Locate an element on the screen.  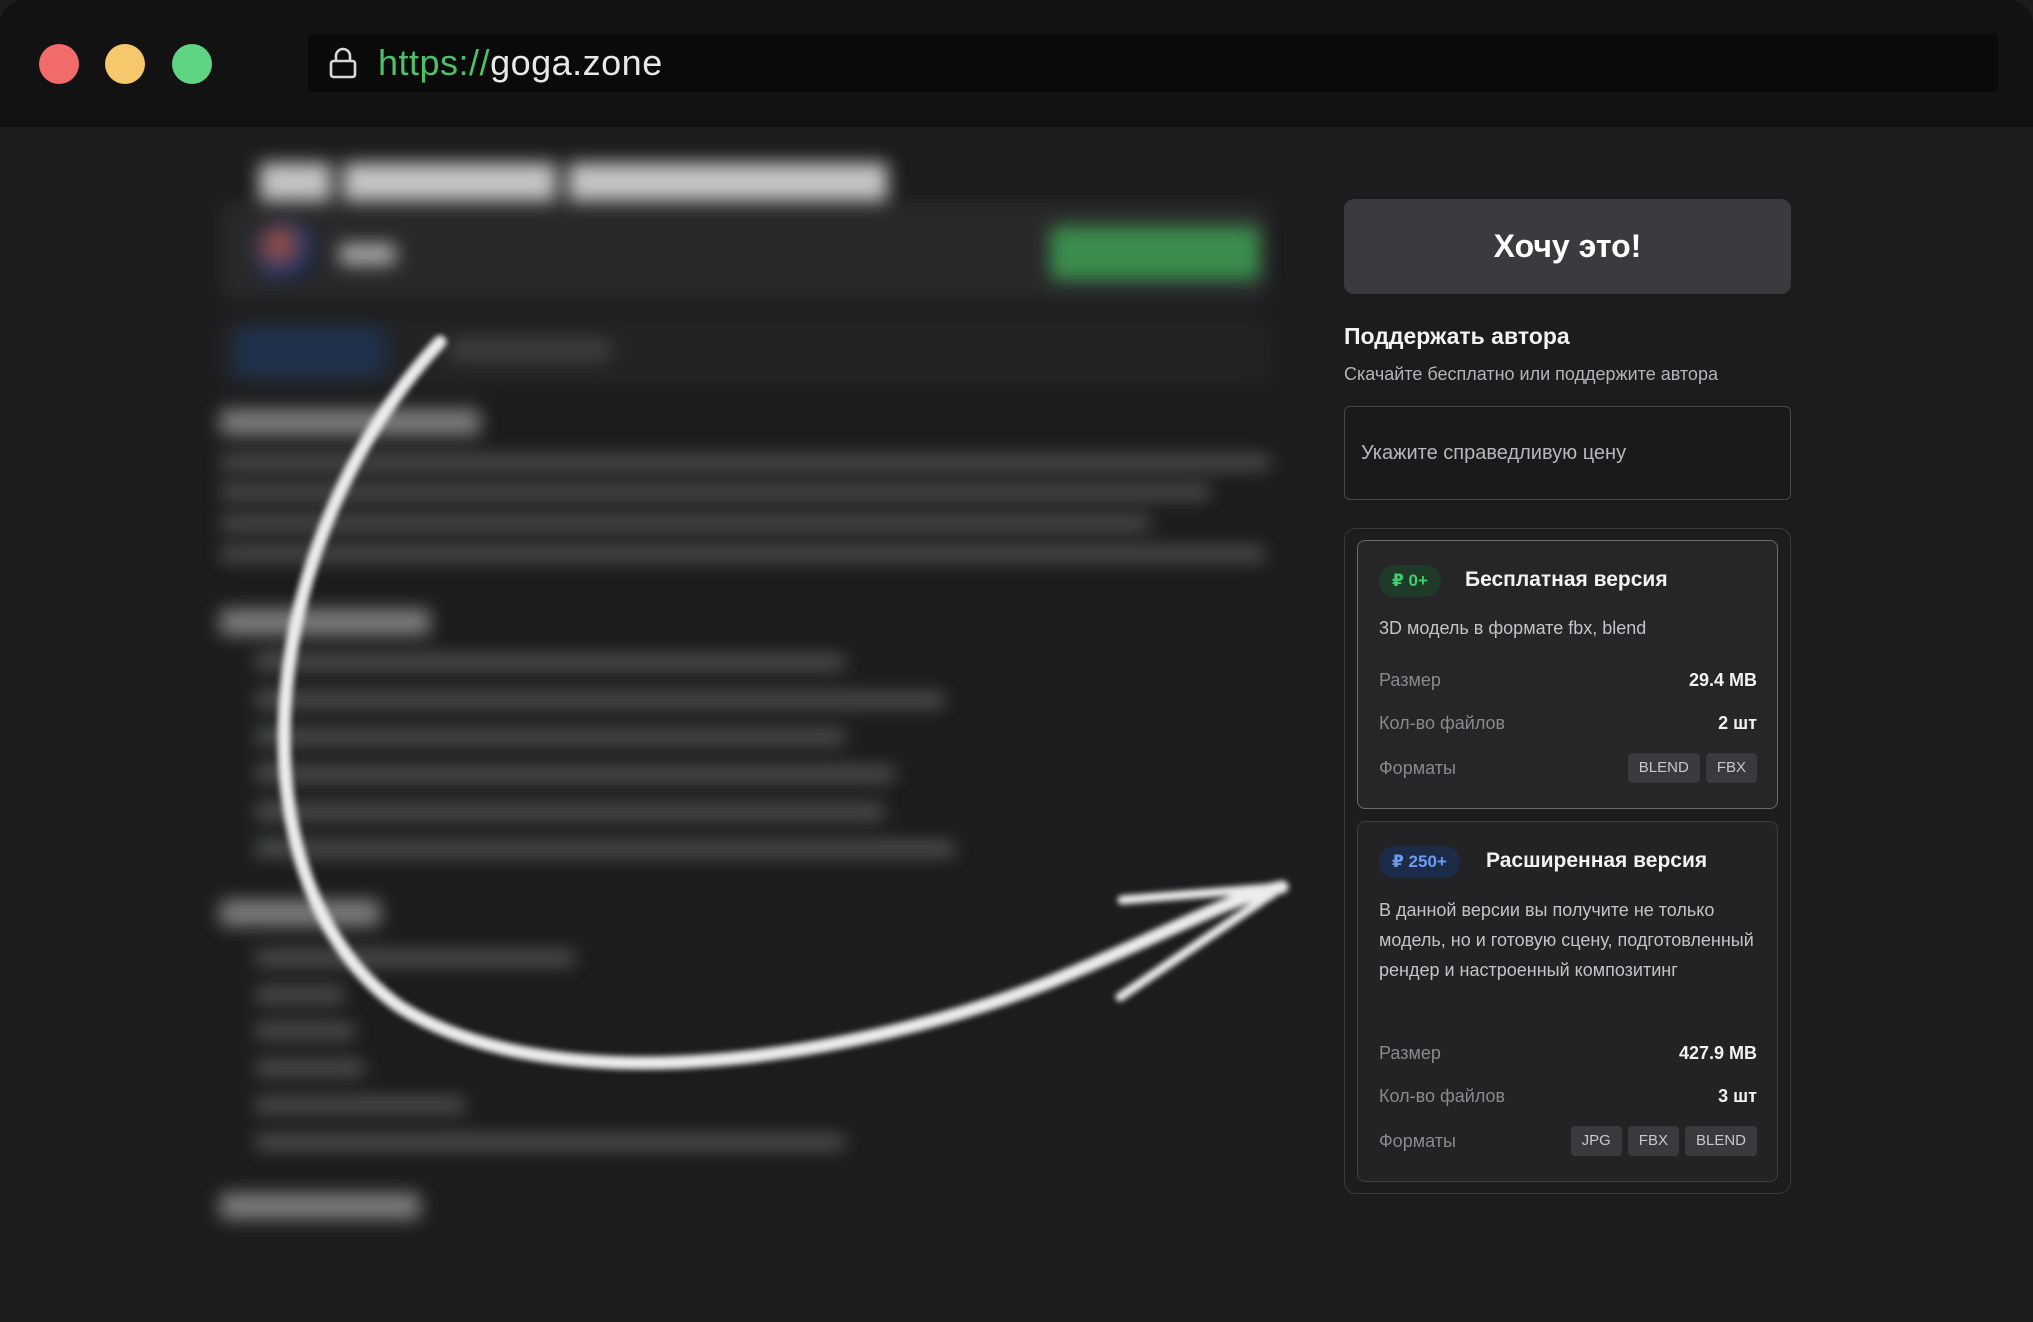
version-title: Расширенная версия is located at coordinates (1597, 860).